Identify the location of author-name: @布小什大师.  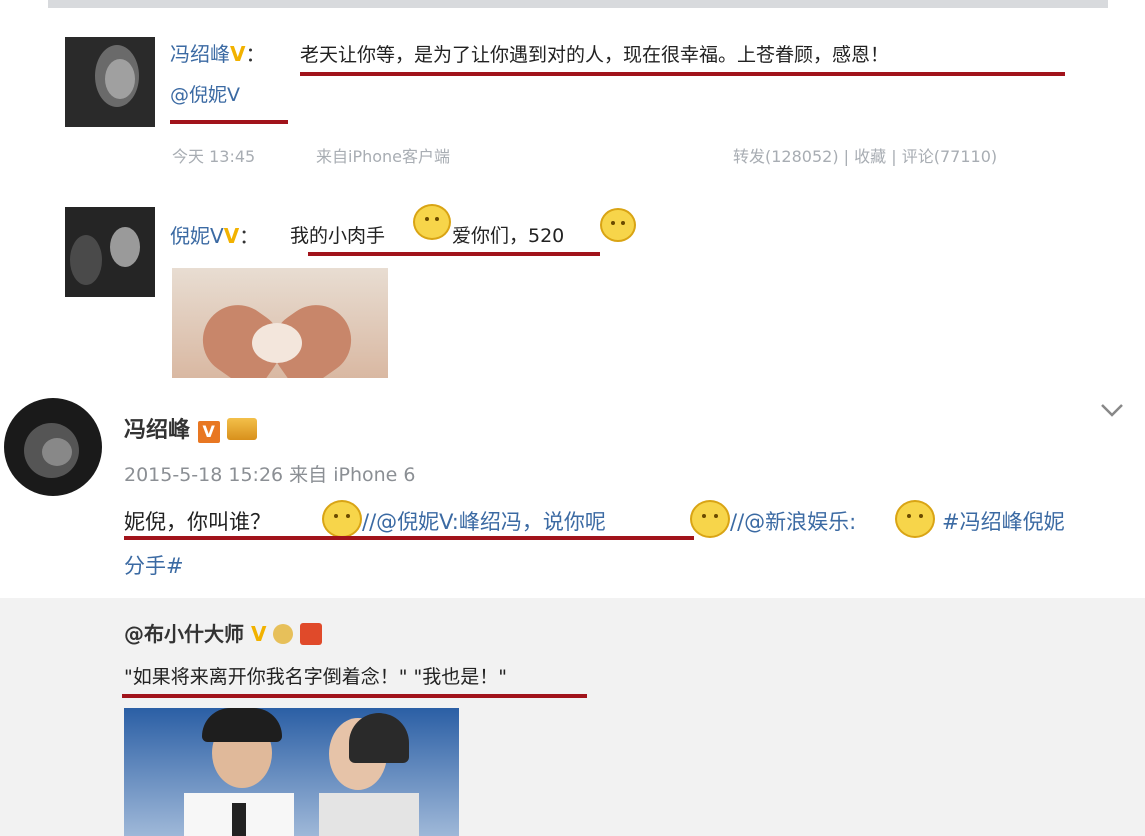
(184, 634).